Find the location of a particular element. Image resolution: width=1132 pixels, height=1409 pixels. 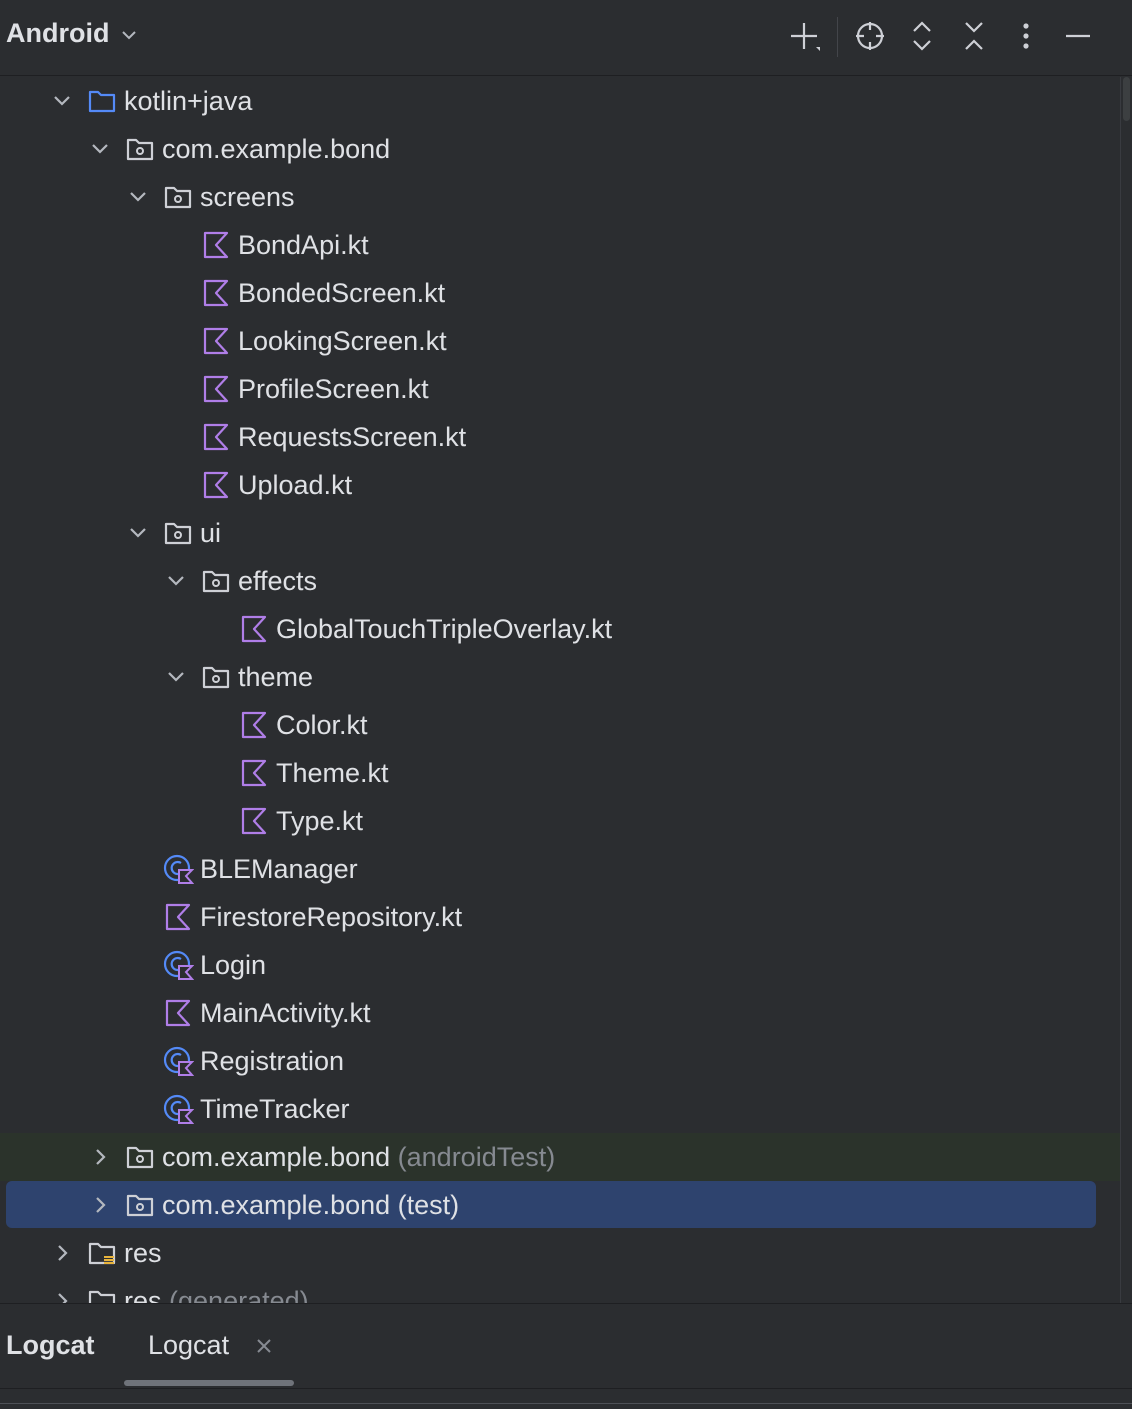

tree-row: res is located at coordinates (560, 1253).